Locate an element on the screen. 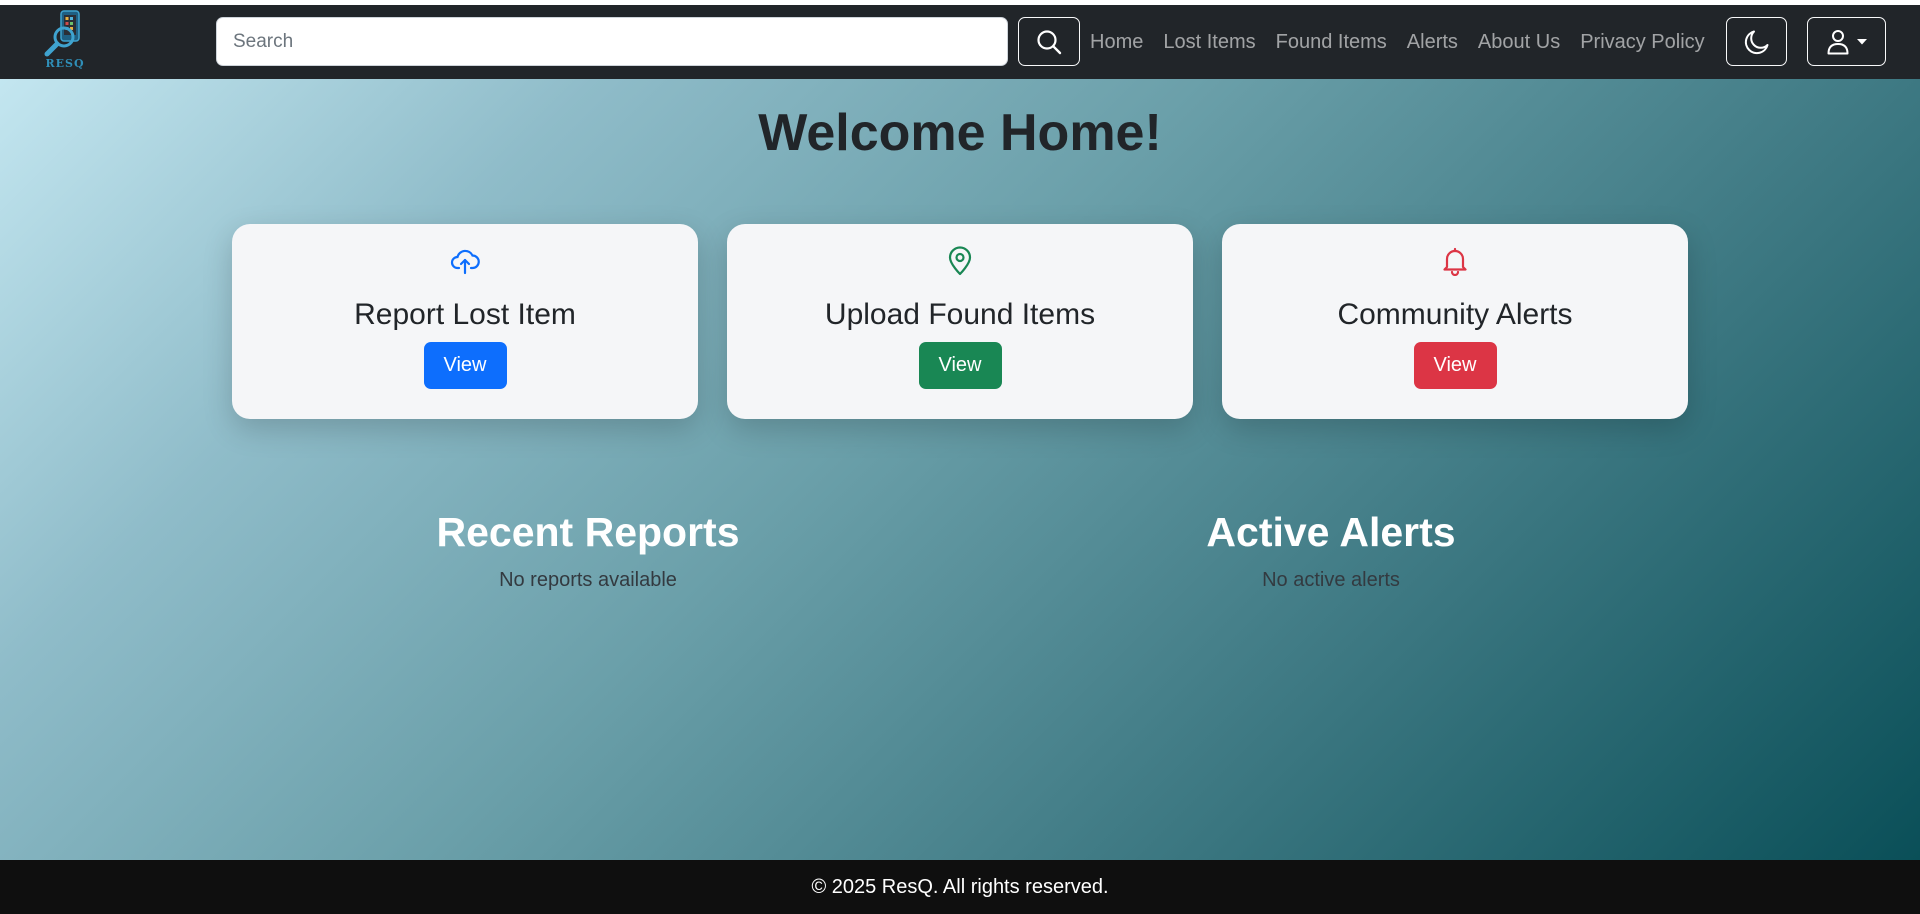 This screenshot has width=1920, height=914. theme-toggle-button is located at coordinates (1756, 41).